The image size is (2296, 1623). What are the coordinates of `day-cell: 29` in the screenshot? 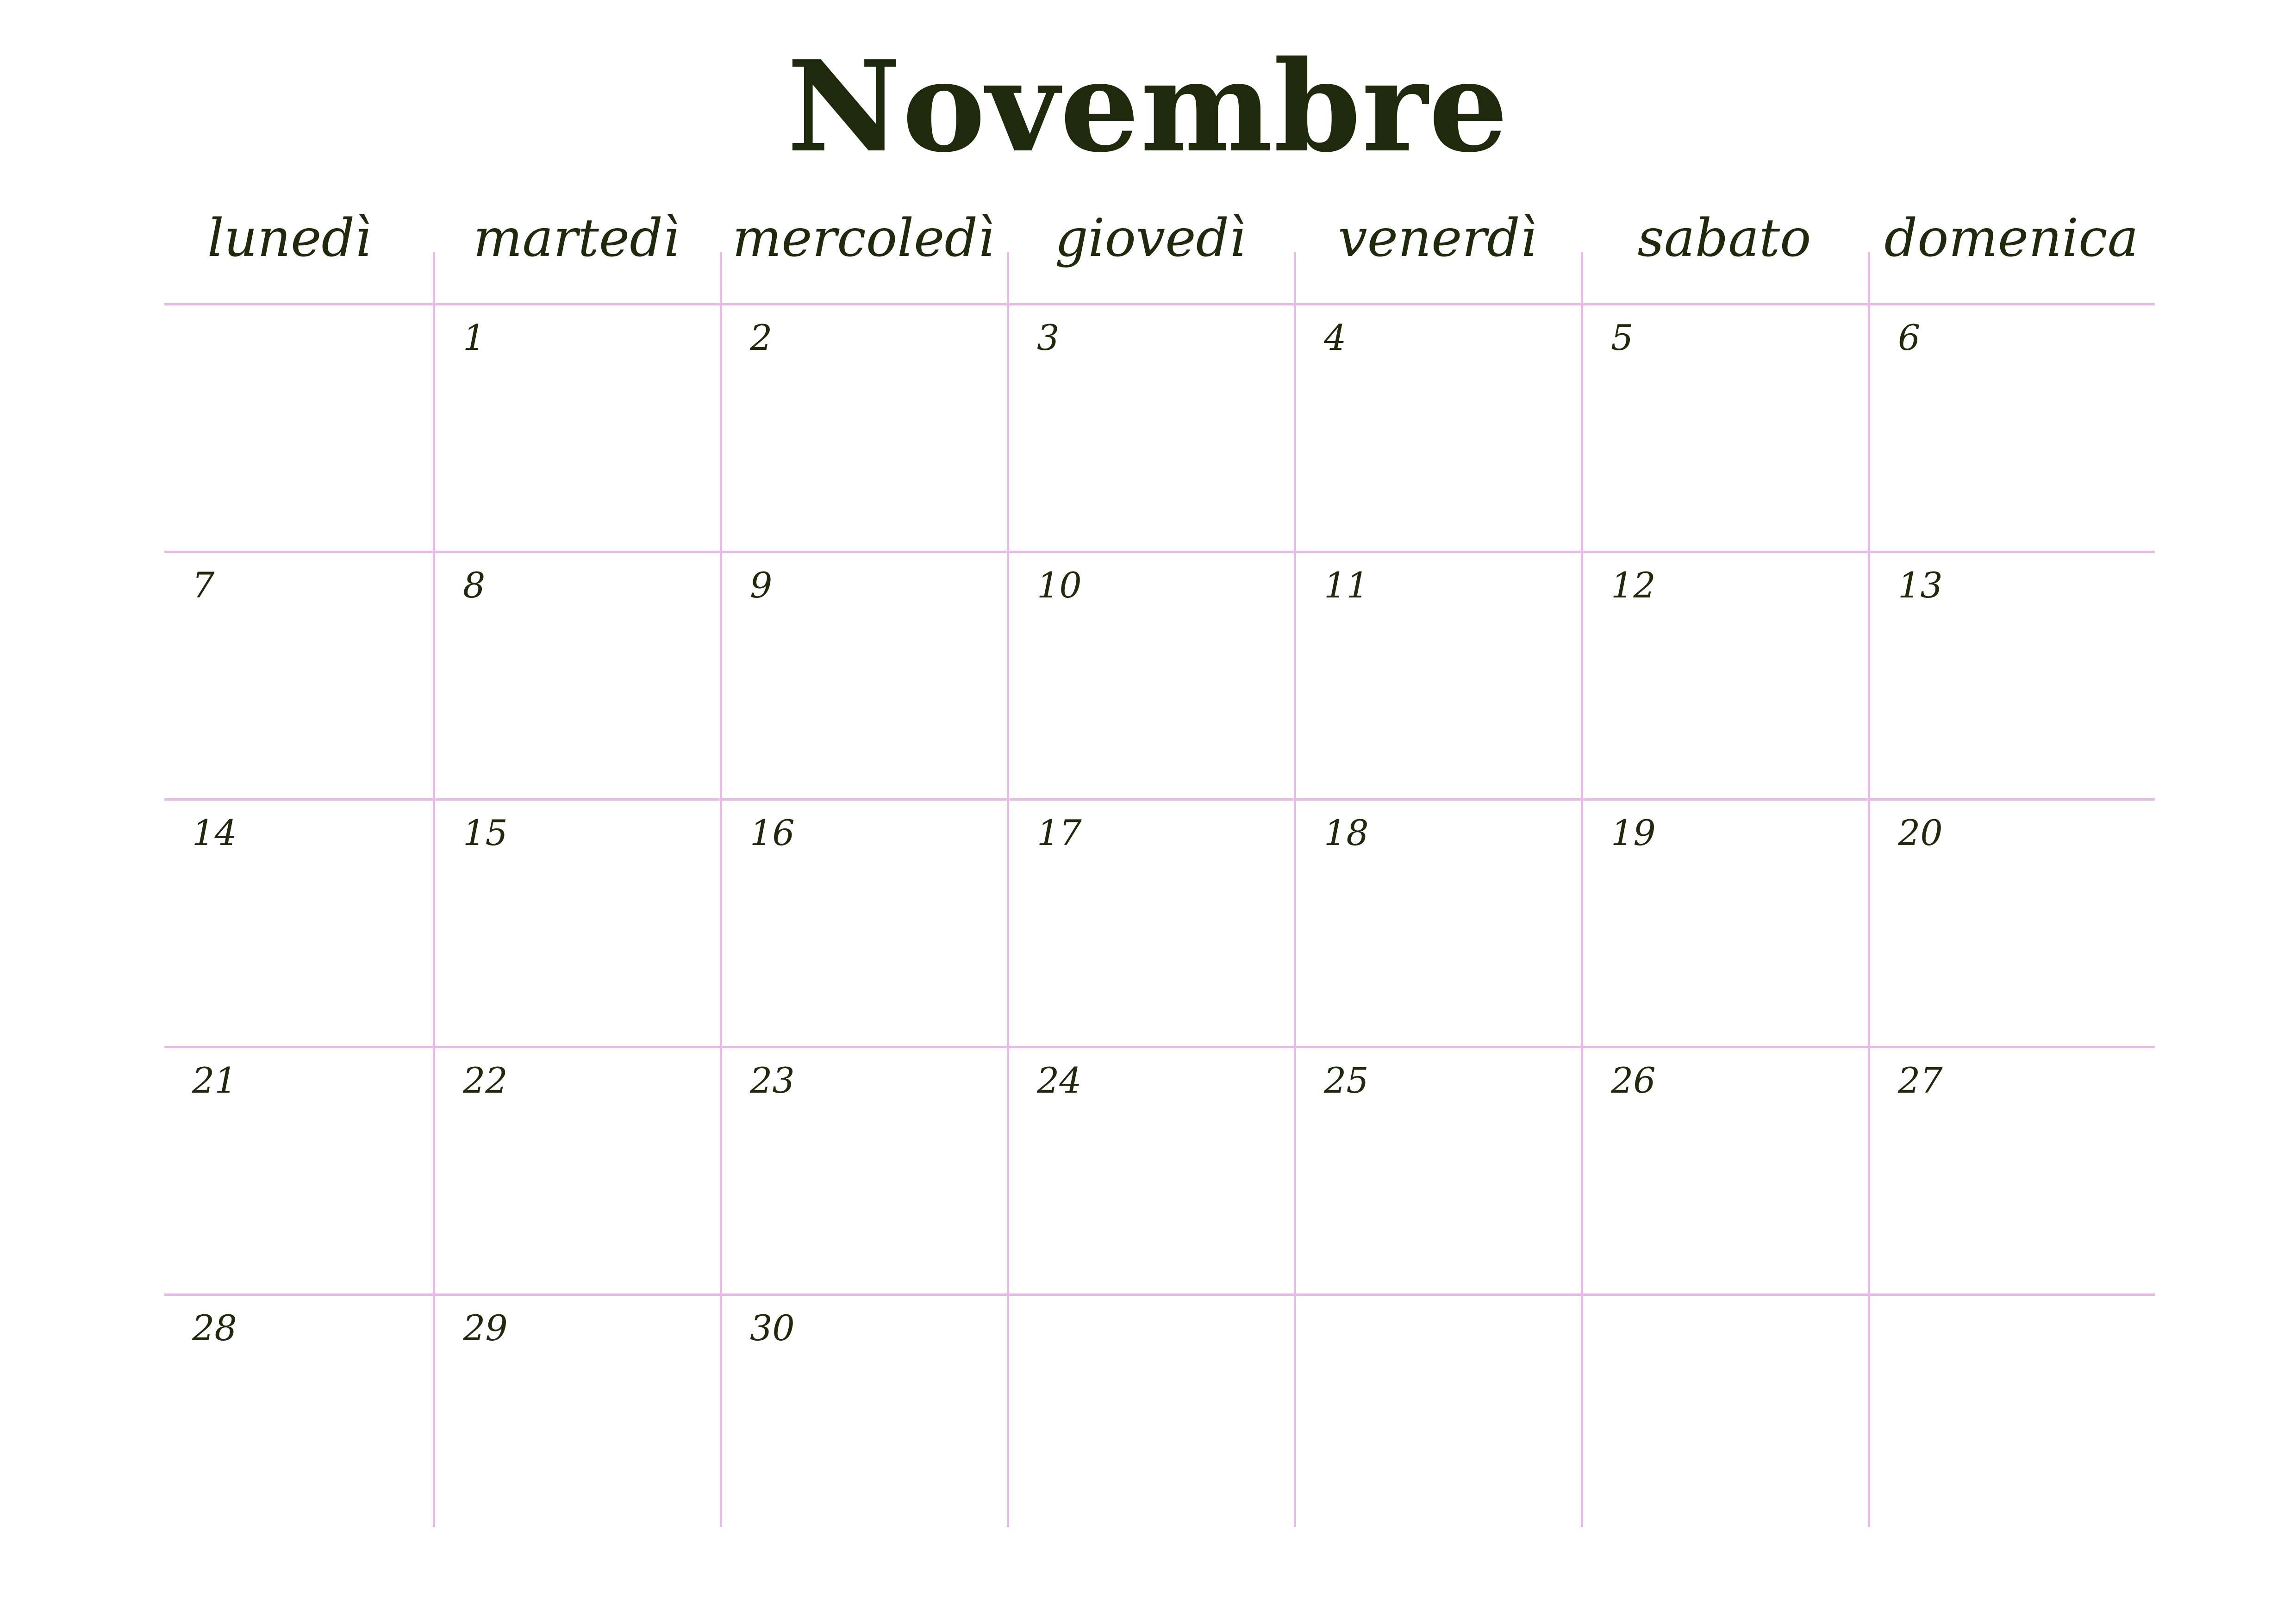 It's located at (576, 1410).